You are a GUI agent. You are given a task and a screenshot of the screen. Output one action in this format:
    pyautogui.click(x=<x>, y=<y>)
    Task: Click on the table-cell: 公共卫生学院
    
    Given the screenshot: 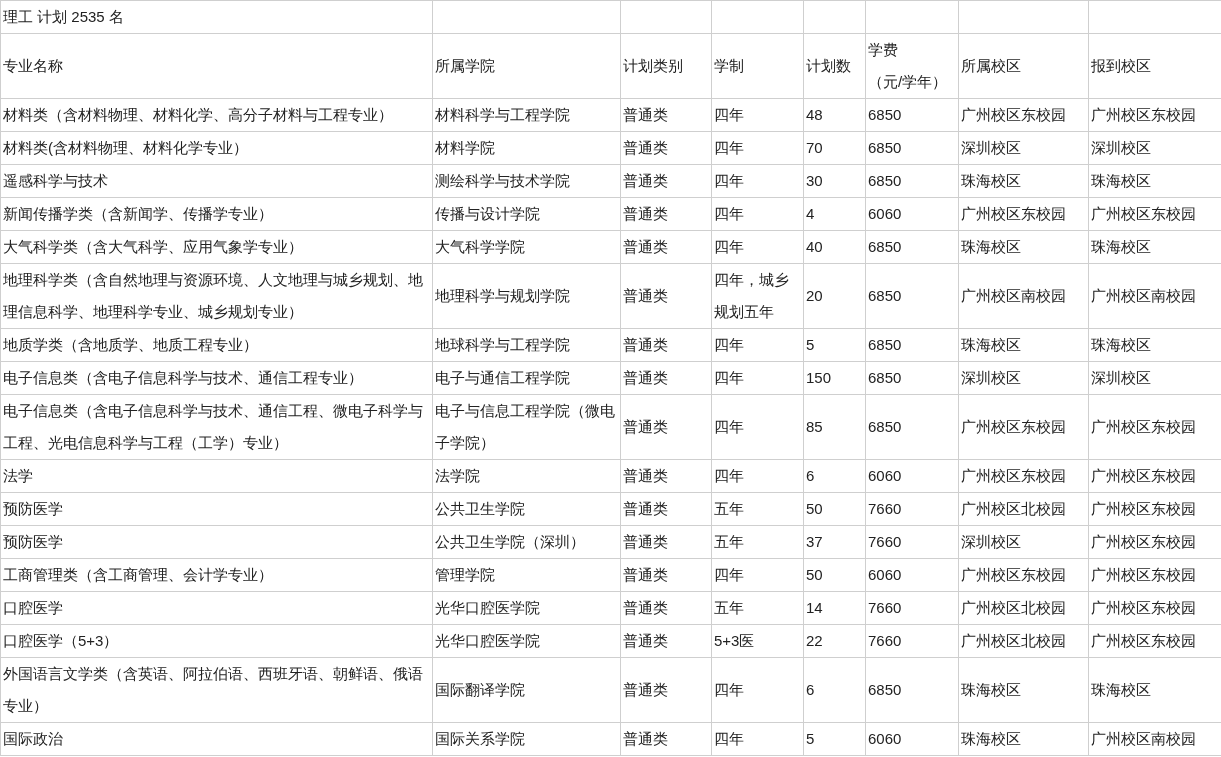 What is the action you would take?
    pyautogui.click(x=526, y=509)
    